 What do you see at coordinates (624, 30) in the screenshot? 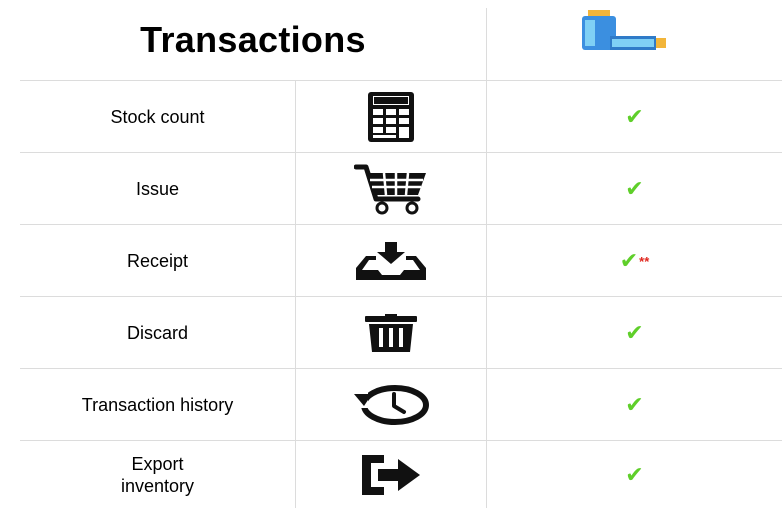
I see `vial-icon` at bounding box center [624, 30].